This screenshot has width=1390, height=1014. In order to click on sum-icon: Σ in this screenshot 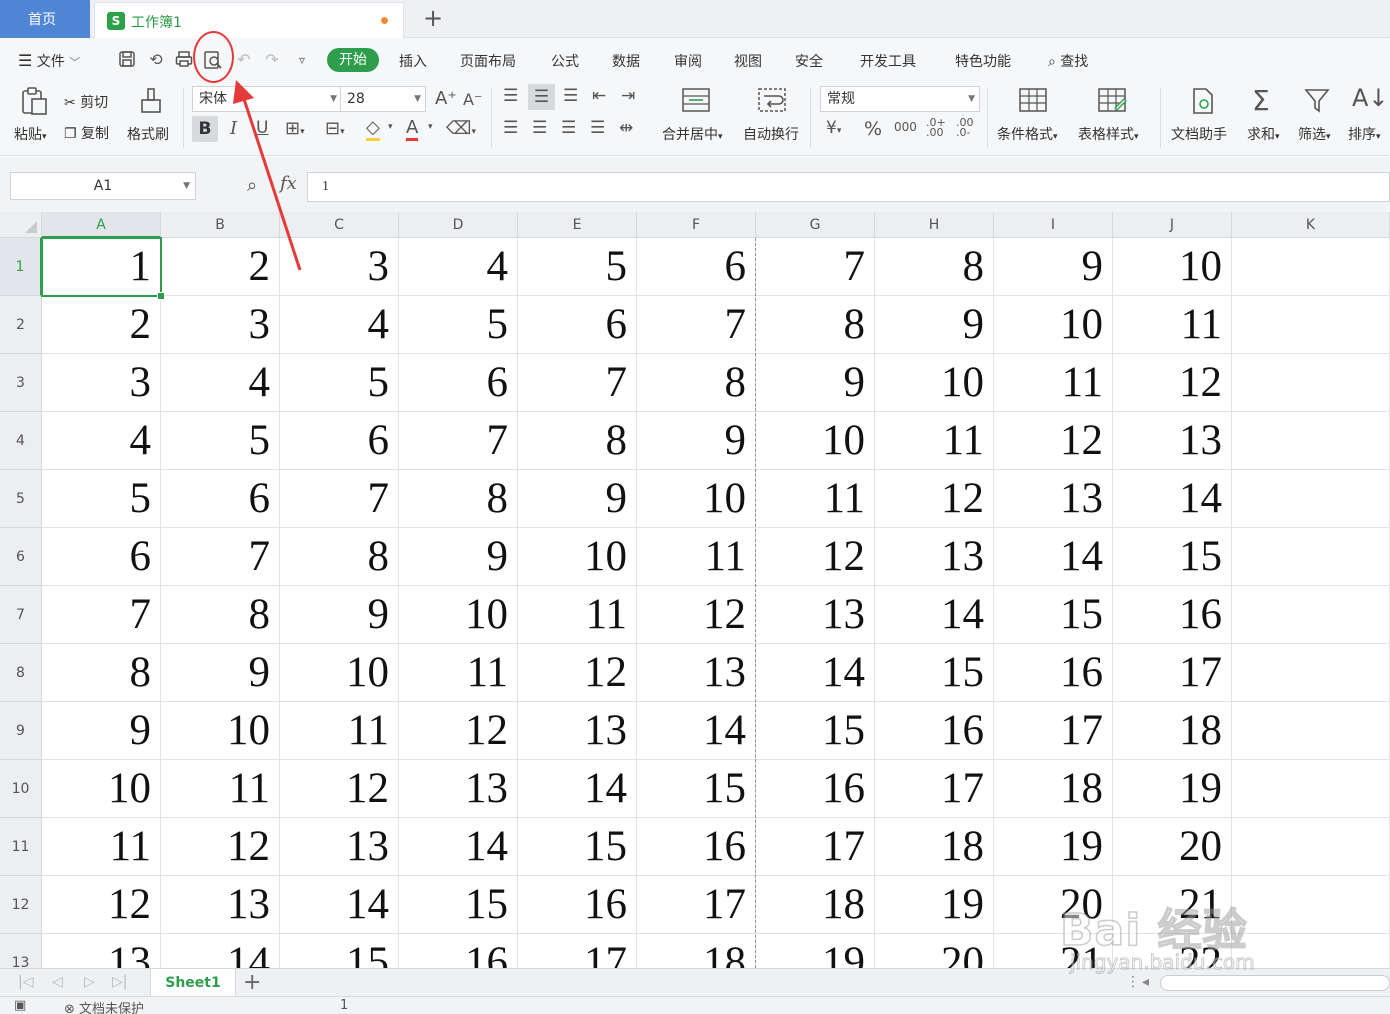, I will do `click(1261, 100)`.